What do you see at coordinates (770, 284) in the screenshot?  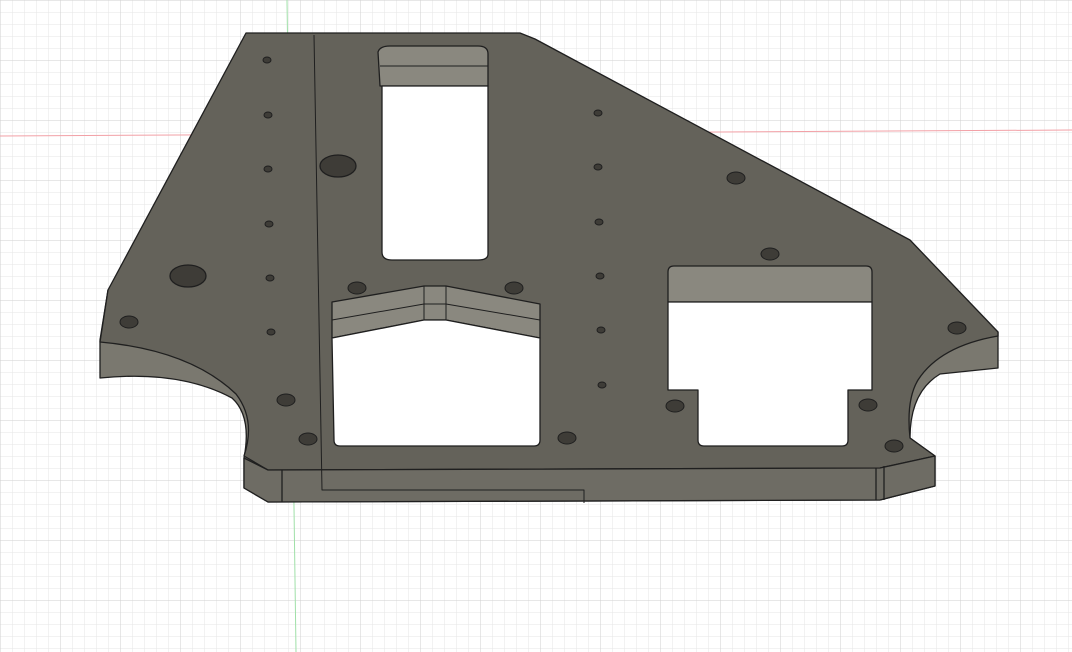 I see `right-cutout-wall` at bounding box center [770, 284].